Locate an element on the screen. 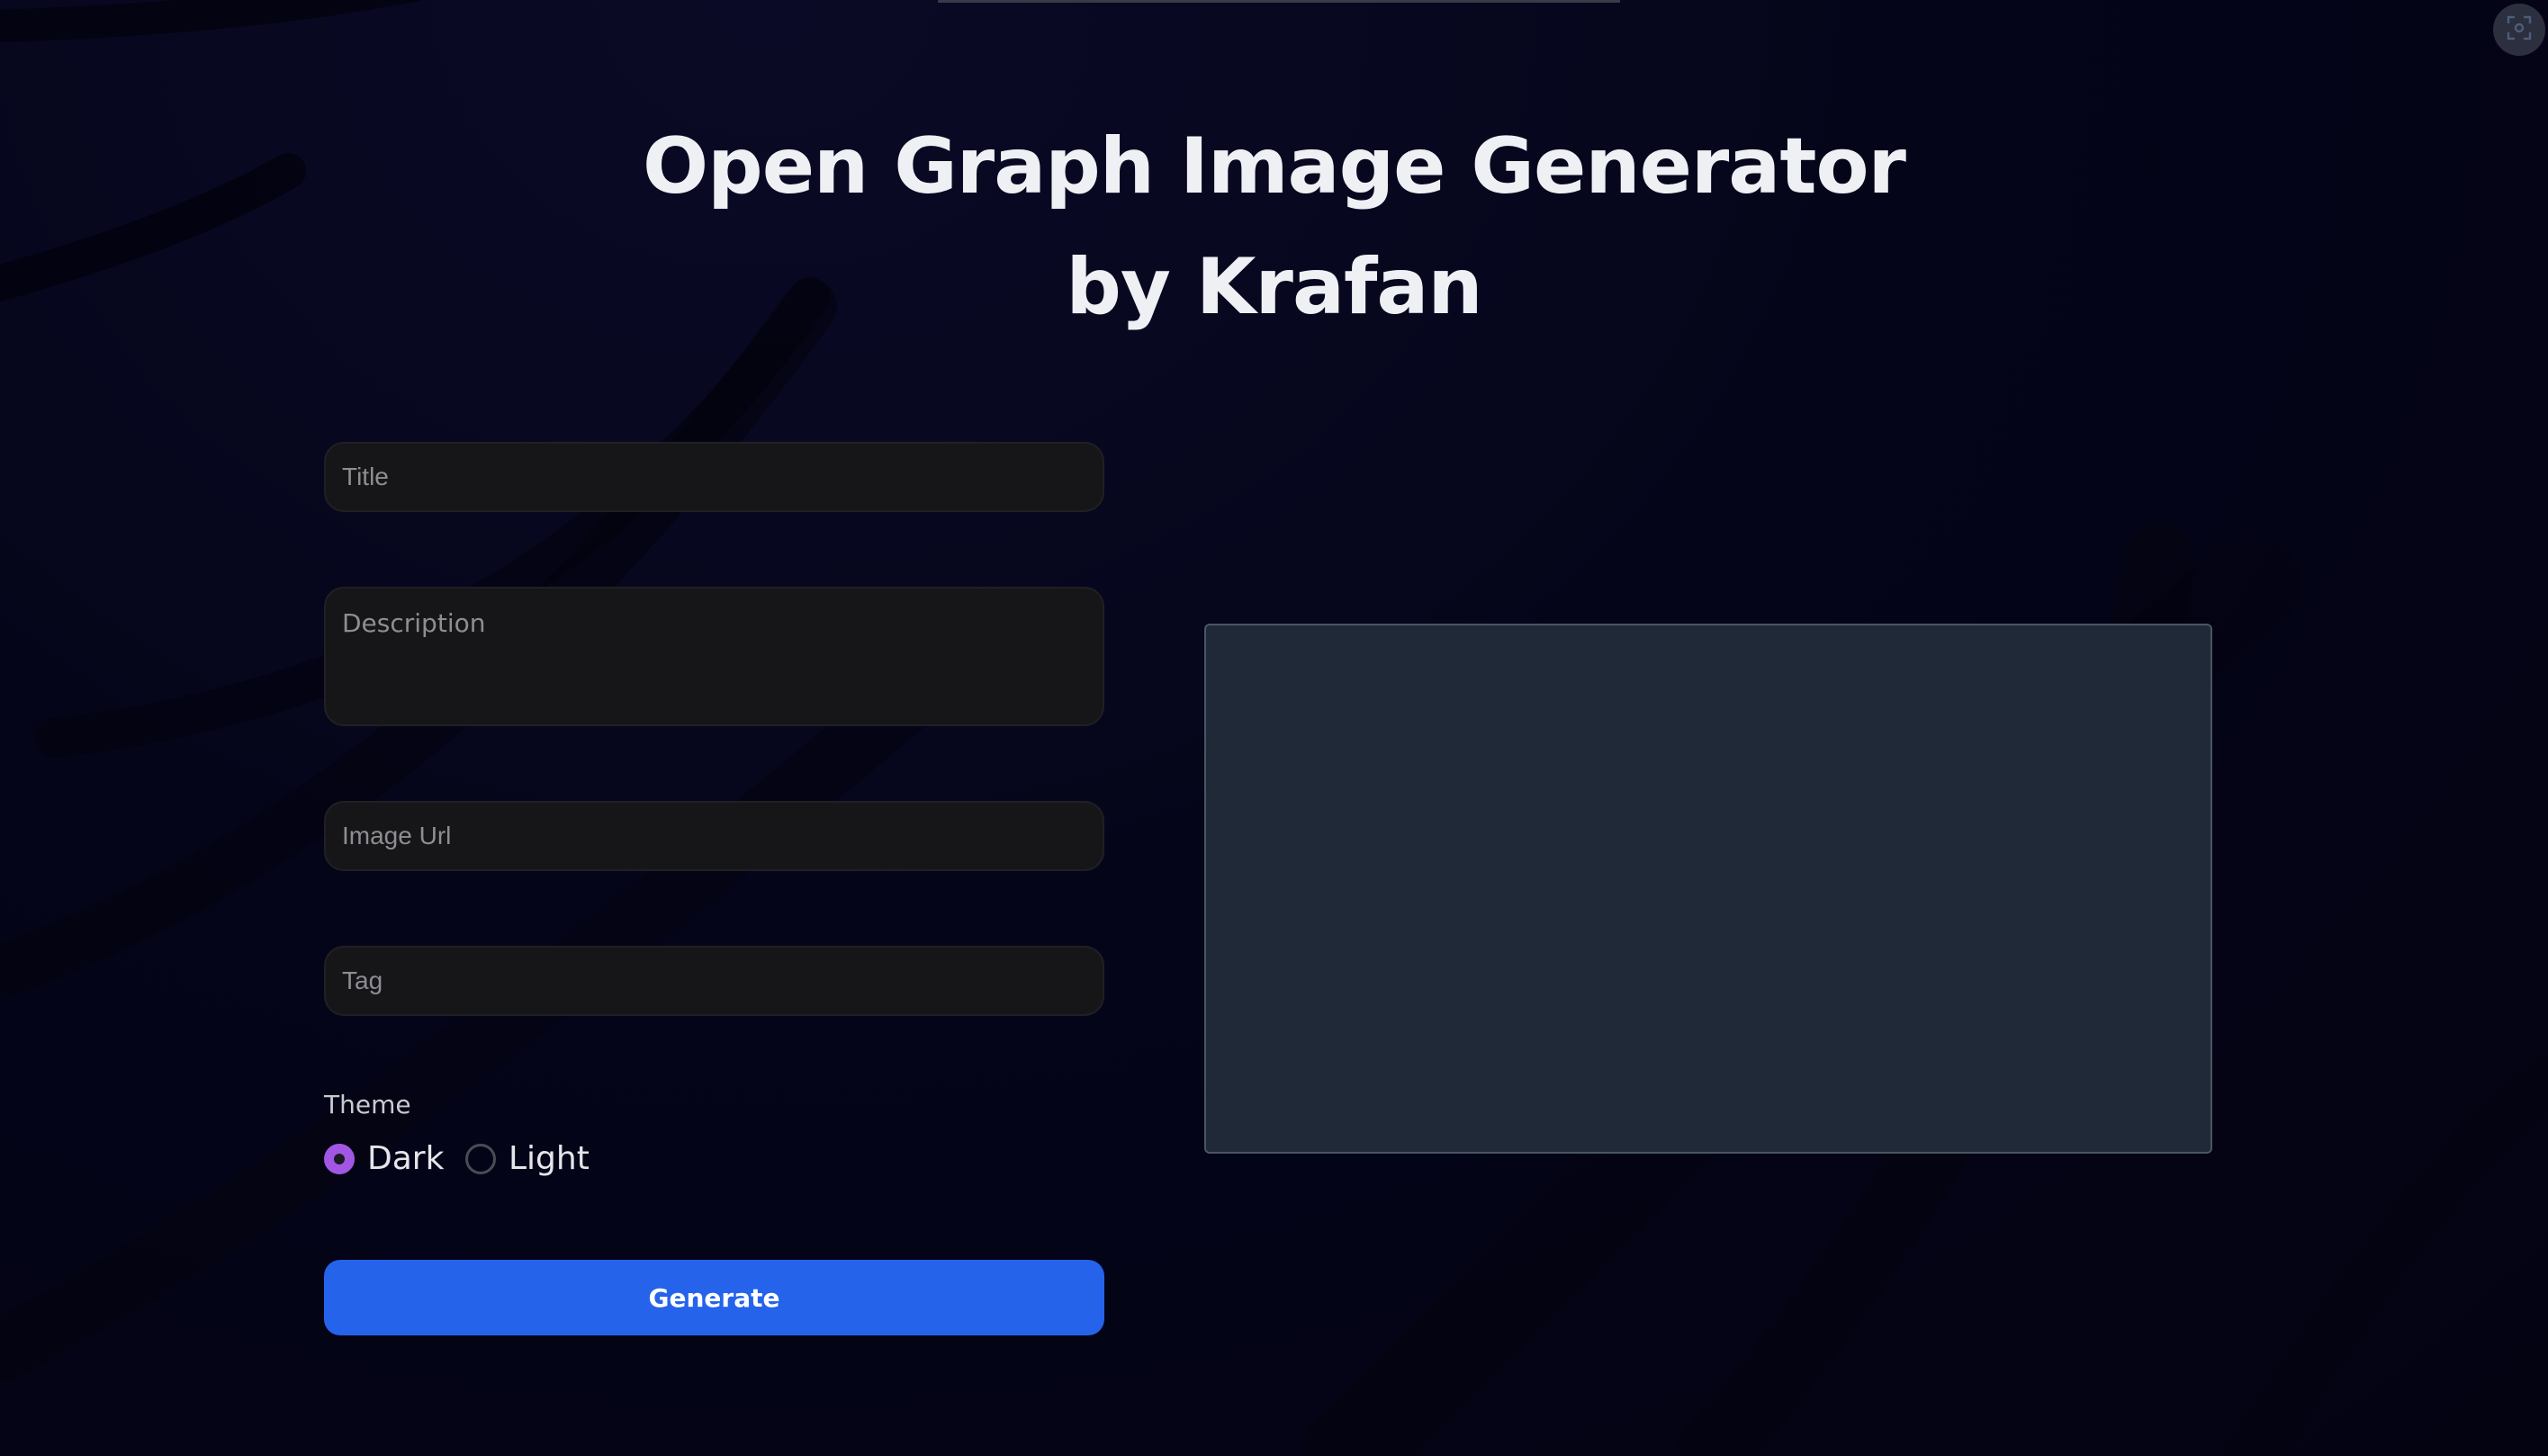  screenshot-capture-button is located at coordinates (2519, 30).